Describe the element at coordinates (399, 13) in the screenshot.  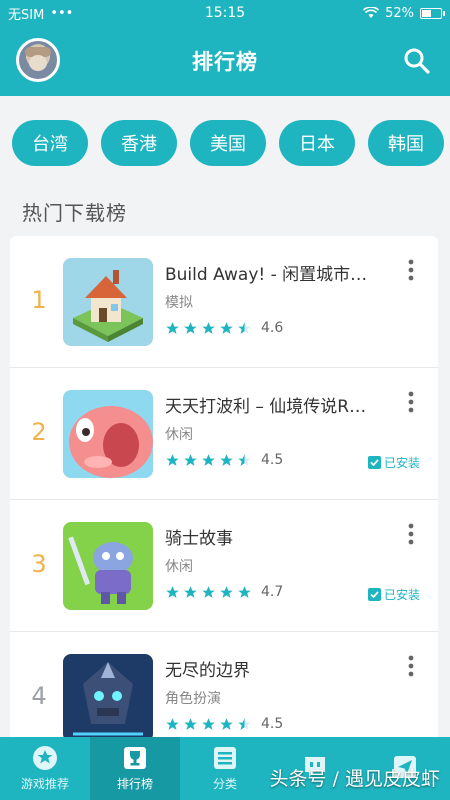
I see `battery-percent: 52%` at that location.